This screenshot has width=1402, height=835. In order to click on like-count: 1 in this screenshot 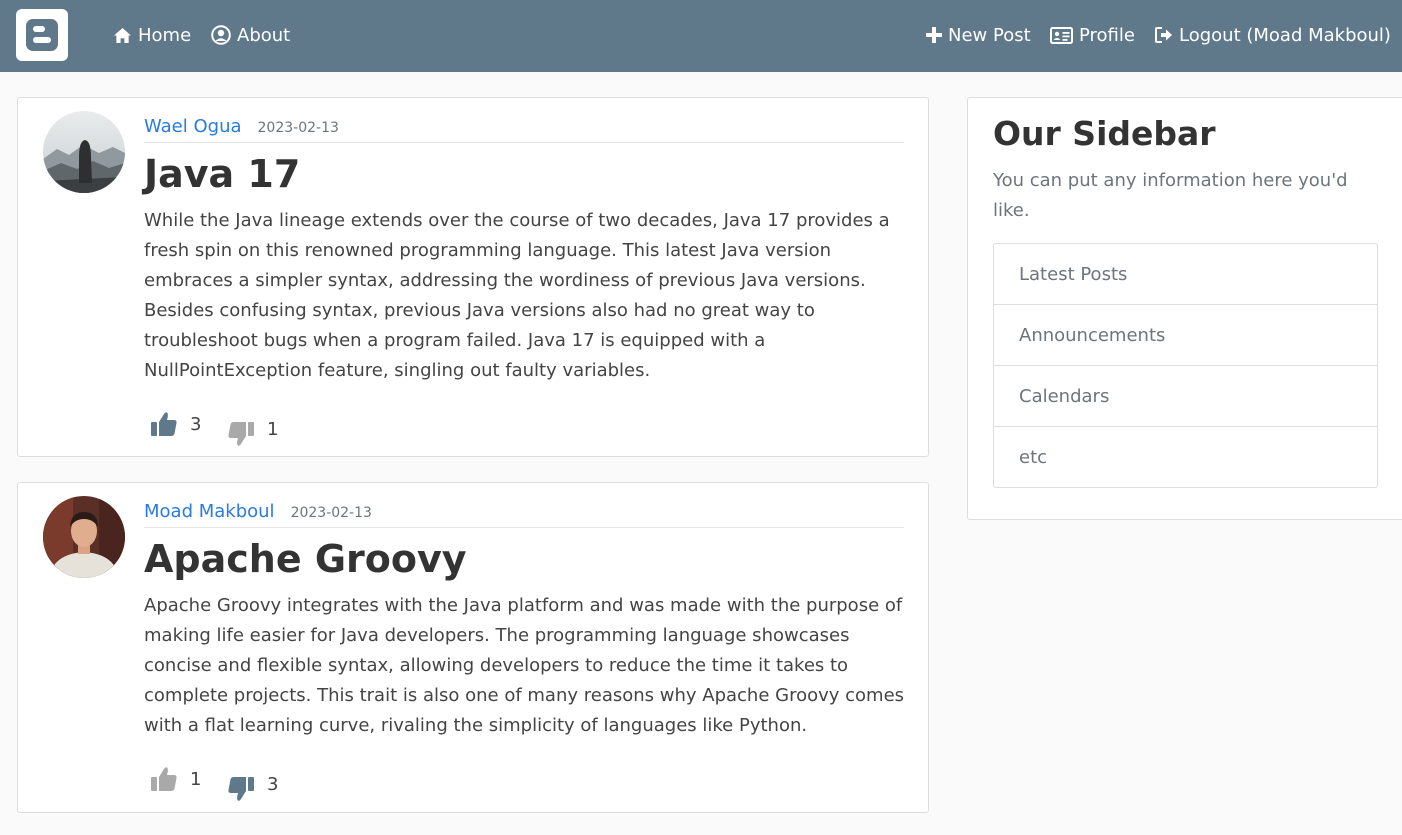, I will do `click(196, 779)`.